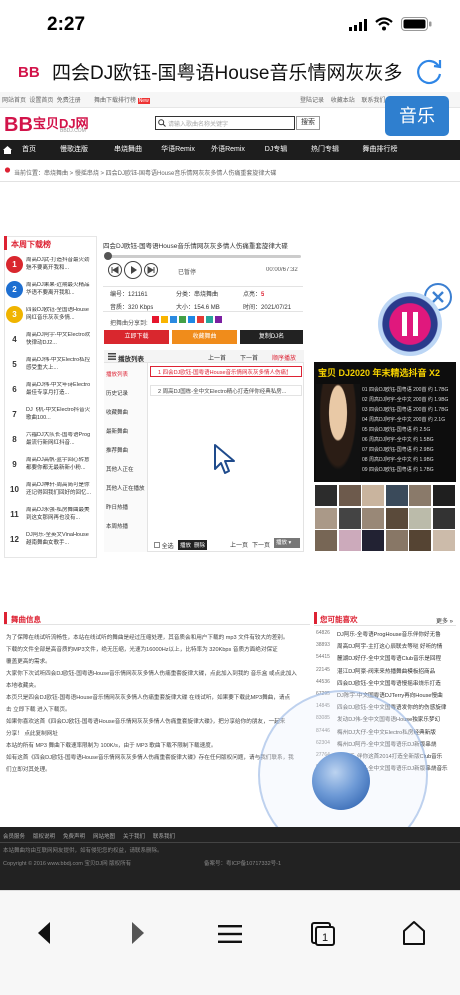  Describe the element at coordinates (323, 934) in the screenshot. I see `tabs-icon: 1` at that location.